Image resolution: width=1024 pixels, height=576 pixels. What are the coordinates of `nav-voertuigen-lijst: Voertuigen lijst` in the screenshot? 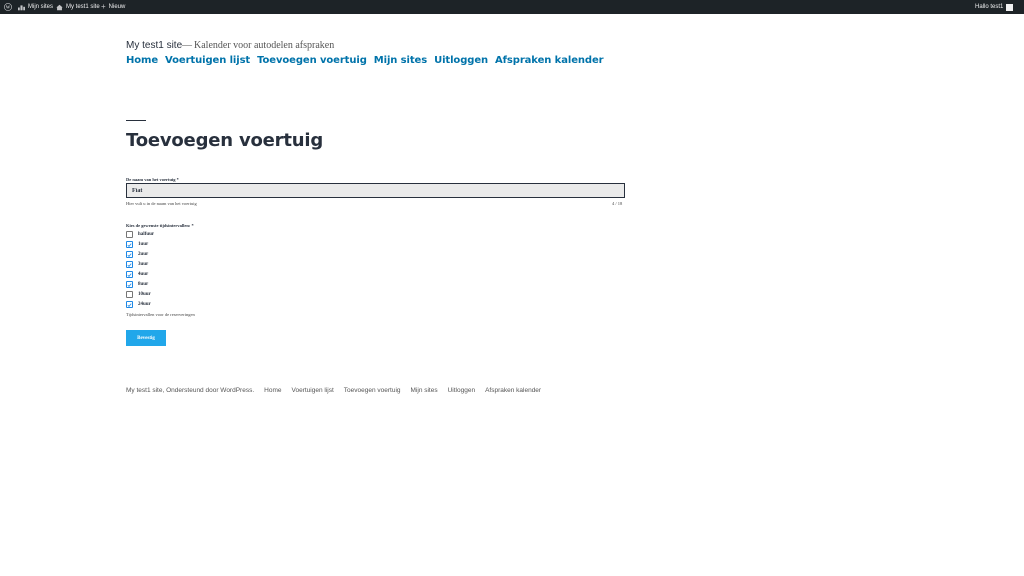 It's located at (207, 60).